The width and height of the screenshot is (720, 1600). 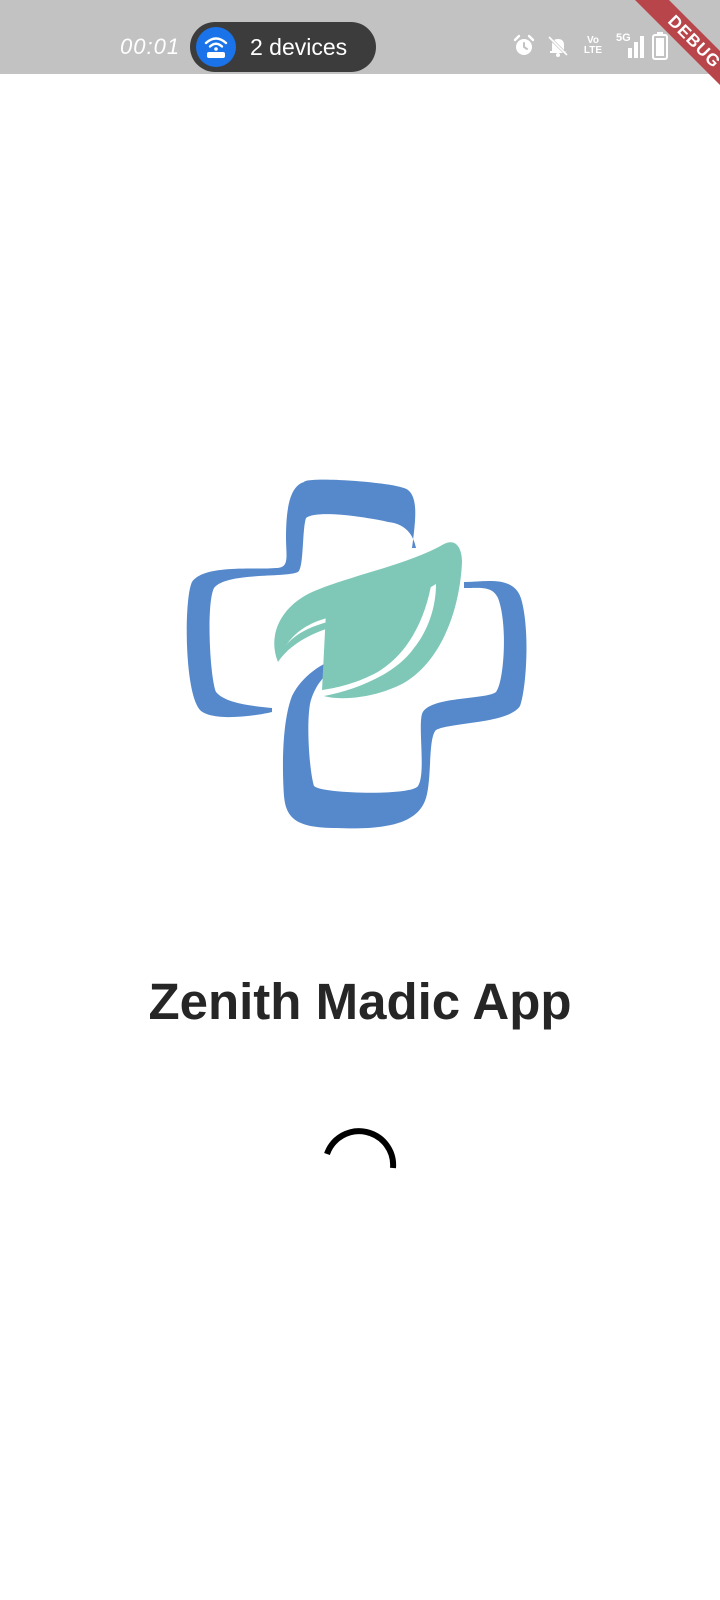 I want to click on status-time: 00:01, so click(x=150, y=46).